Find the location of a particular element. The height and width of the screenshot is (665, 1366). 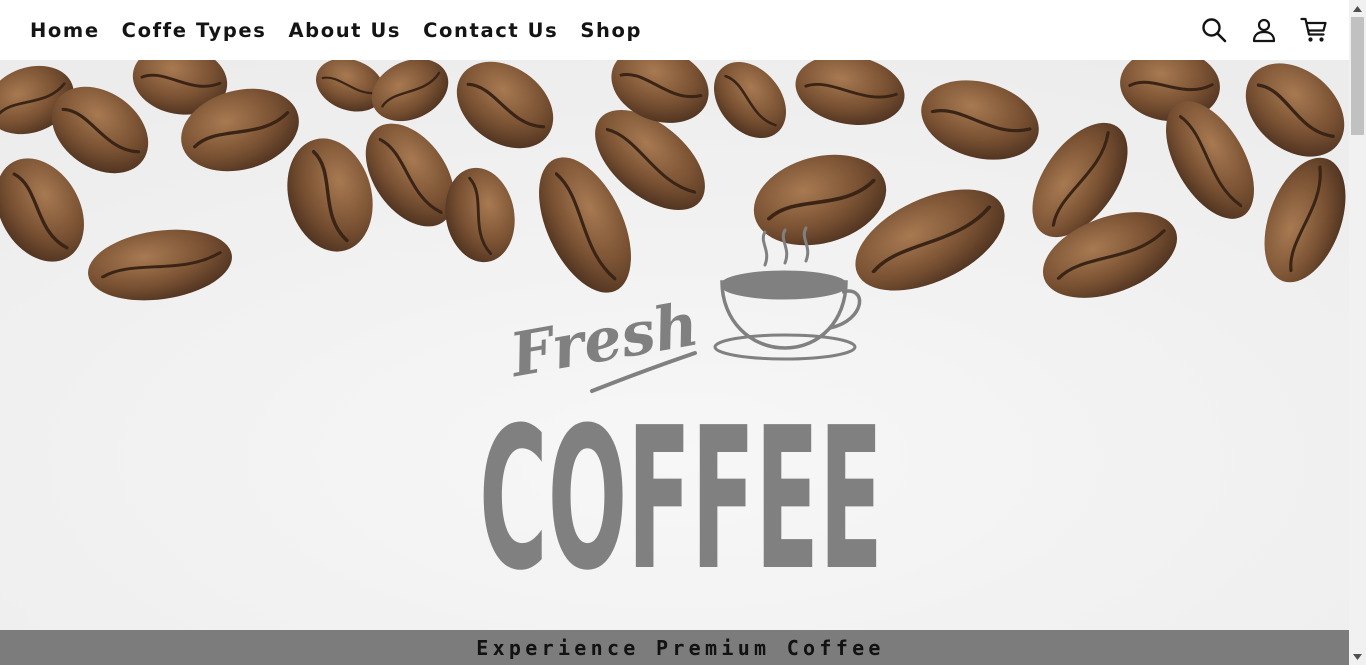

scrollbar-thumb is located at coordinates (1357, 76).